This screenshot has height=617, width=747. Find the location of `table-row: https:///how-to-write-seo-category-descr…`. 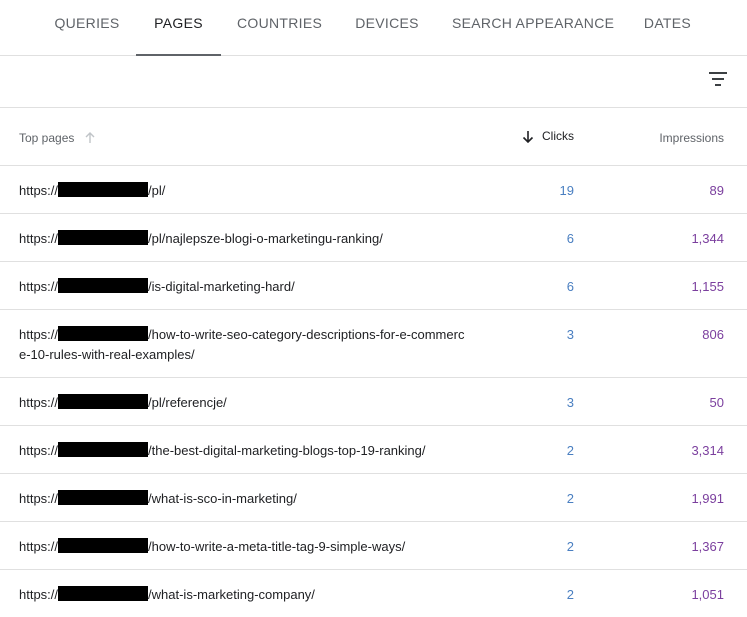

table-row: https:///how-to-write-seo-category-descr… is located at coordinates (373, 344).